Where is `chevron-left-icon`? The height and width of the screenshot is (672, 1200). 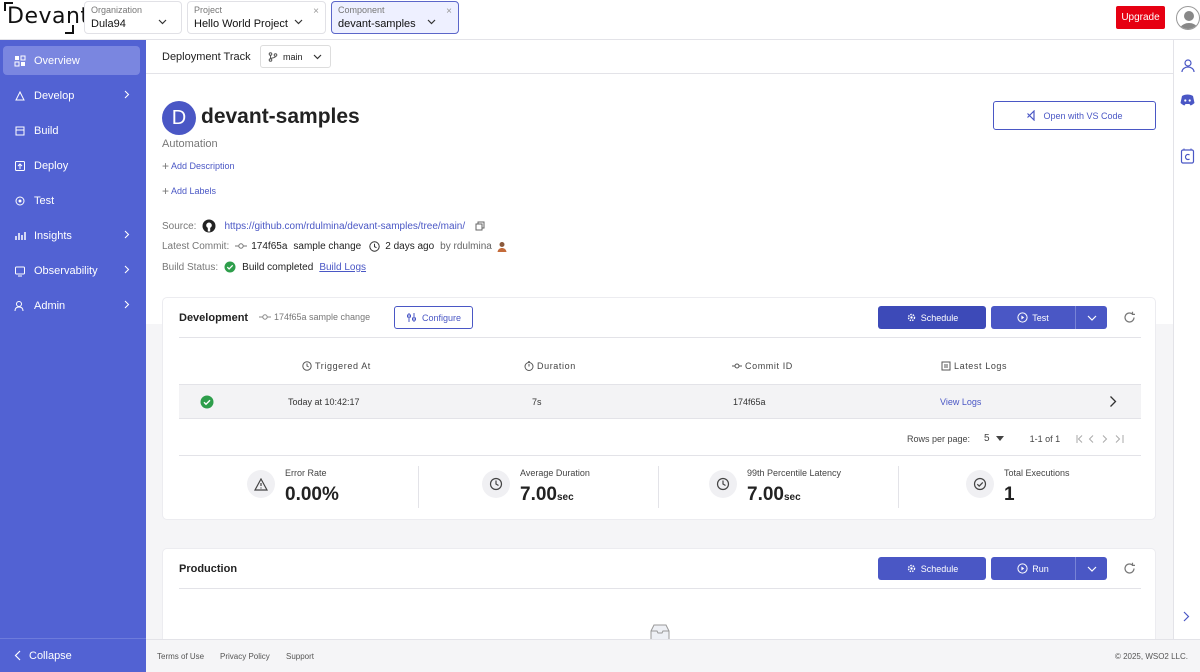 chevron-left-icon is located at coordinates (17, 655).